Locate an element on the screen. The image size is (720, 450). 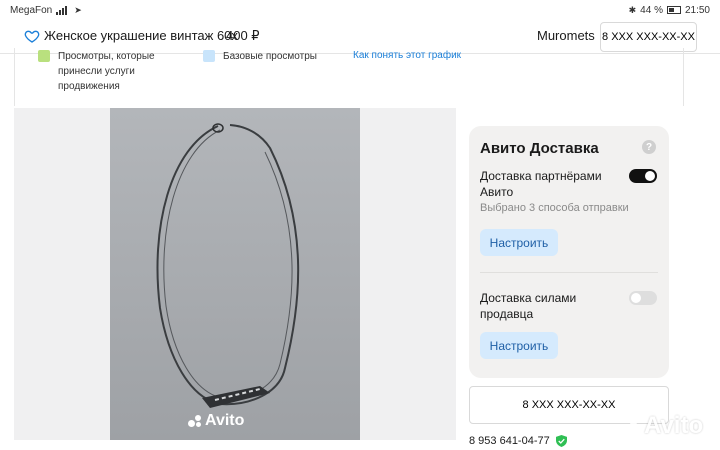
help-icon: ? is located at coordinates (649, 147).